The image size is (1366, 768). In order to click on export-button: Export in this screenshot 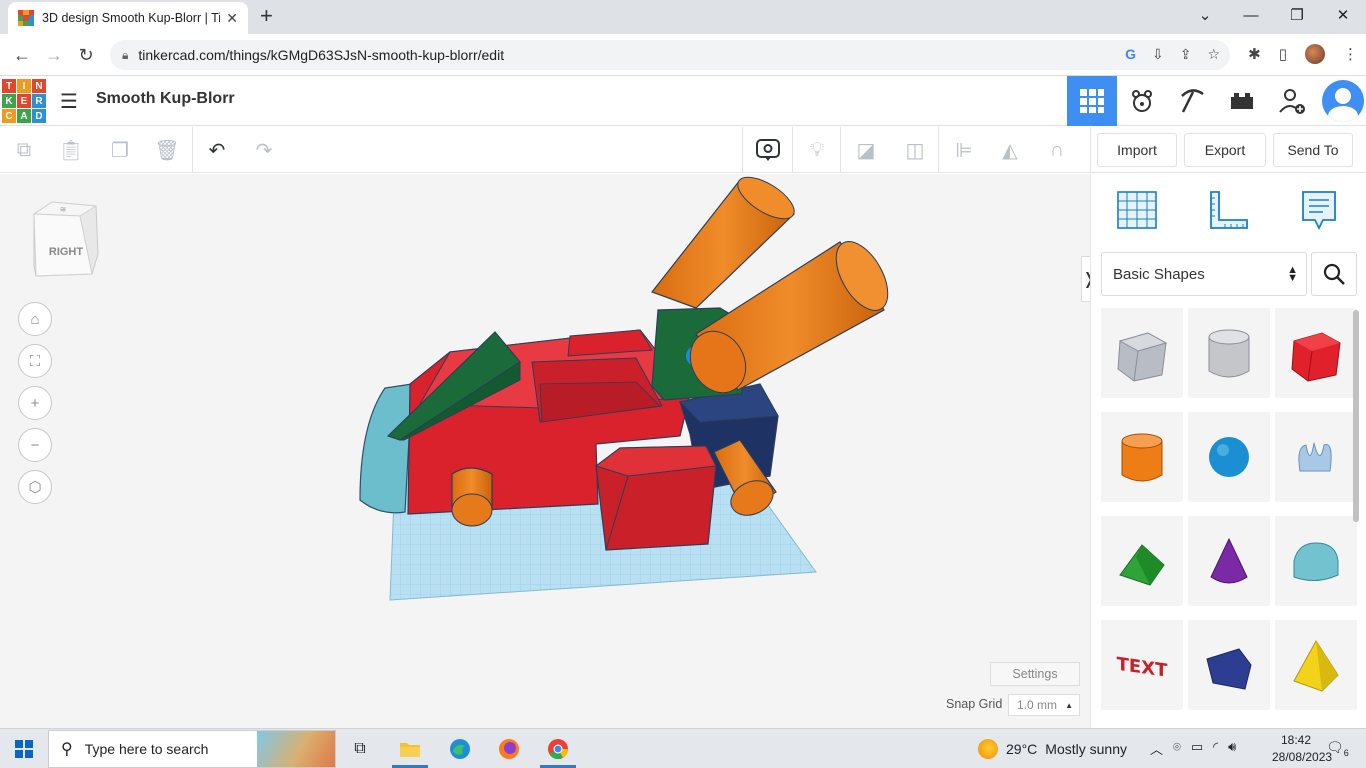, I will do `click(1225, 150)`.